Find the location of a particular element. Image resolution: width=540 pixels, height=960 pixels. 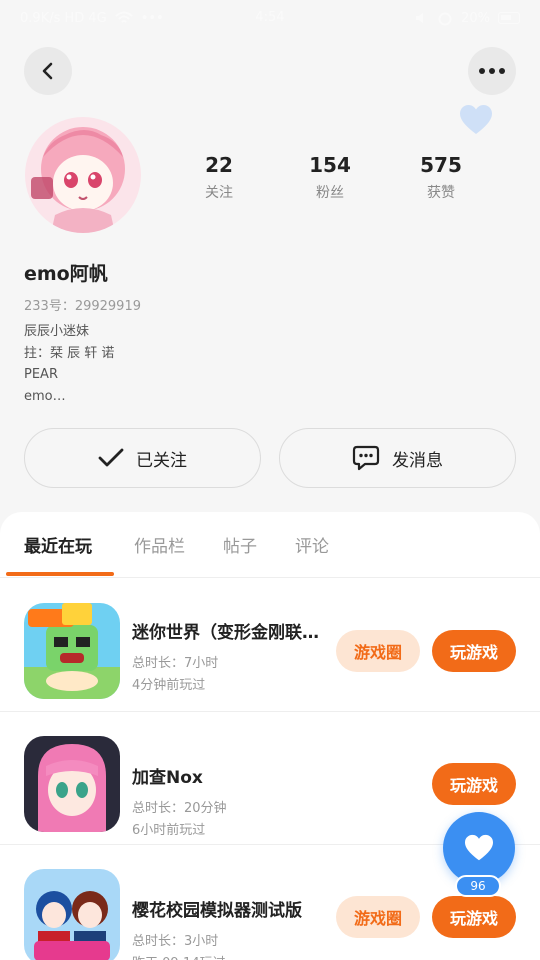

game-title: 樱花校园模拟器测试版 is located at coordinates (217, 911).